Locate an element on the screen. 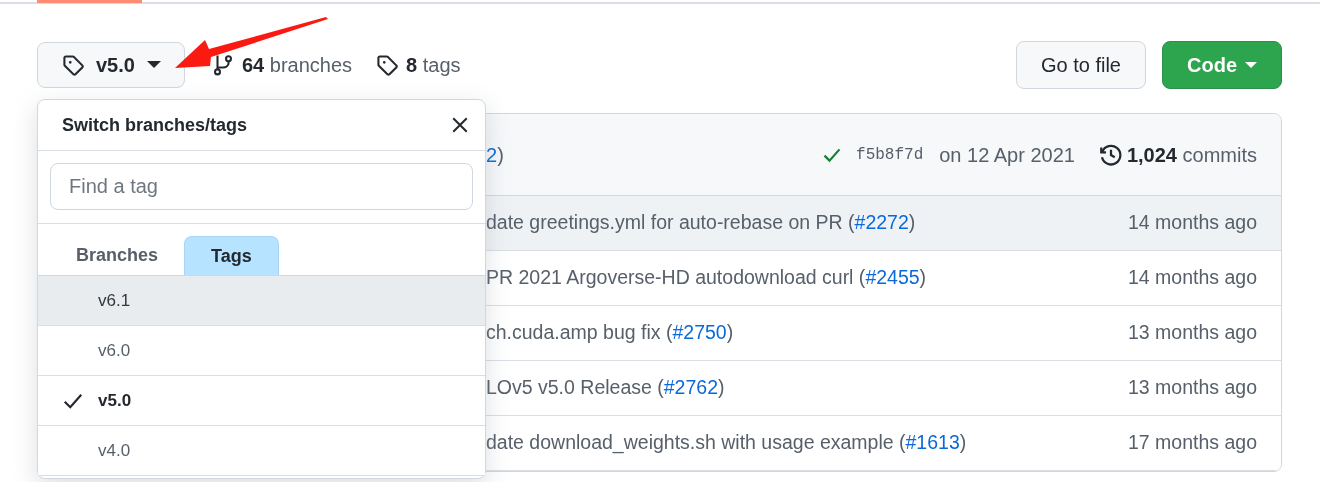 The image size is (1320, 482). commit-message: date download_weights.sh with usage example (#1613) is located at coordinates (726, 443).